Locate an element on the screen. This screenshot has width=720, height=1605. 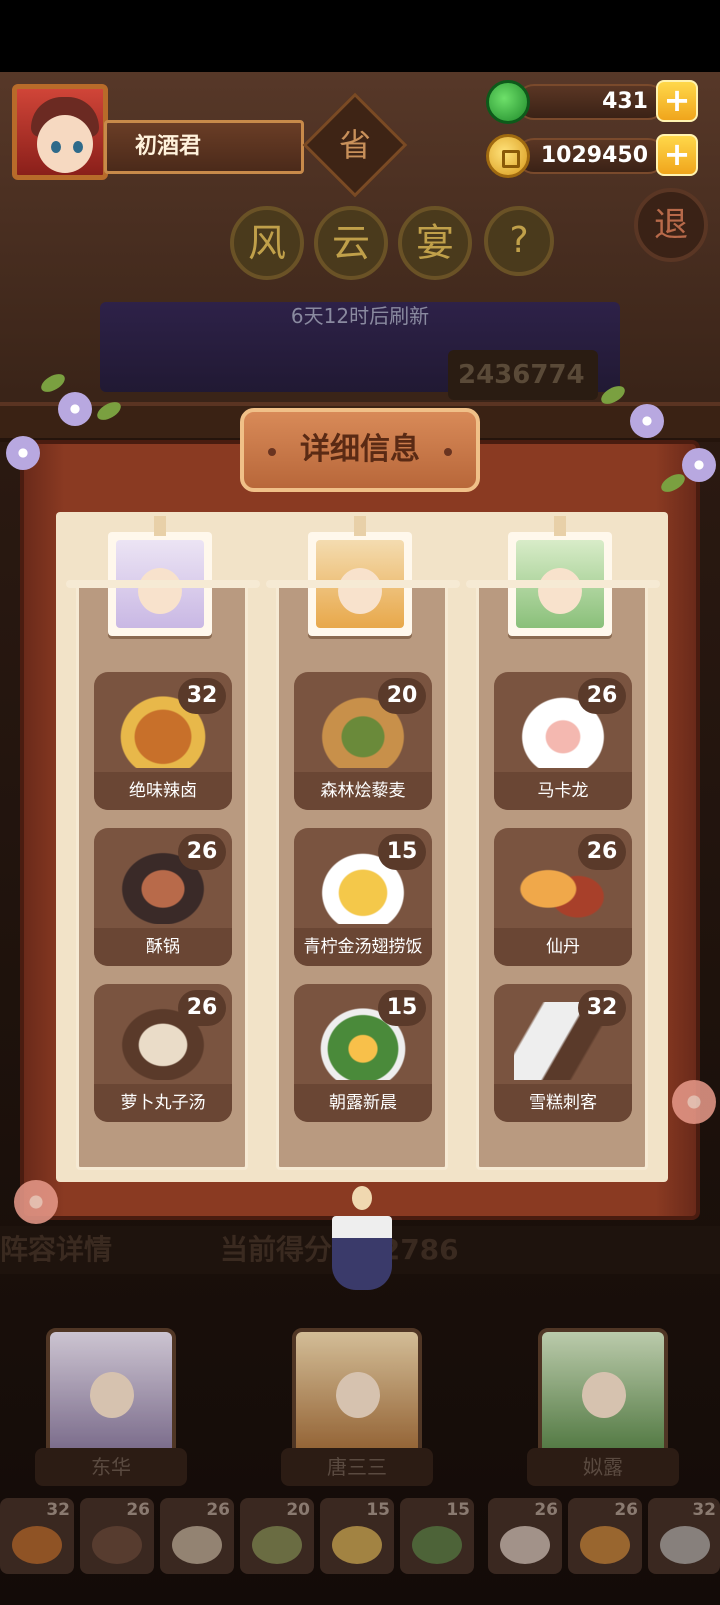
exit-button: 退 is located at coordinates (671, 225).